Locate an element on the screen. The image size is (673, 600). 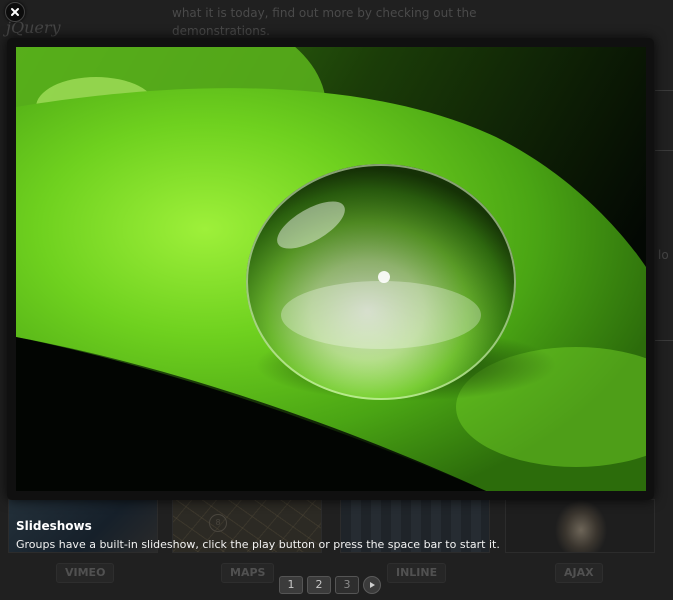
page-button-1: 1 is located at coordinates (291, 585).